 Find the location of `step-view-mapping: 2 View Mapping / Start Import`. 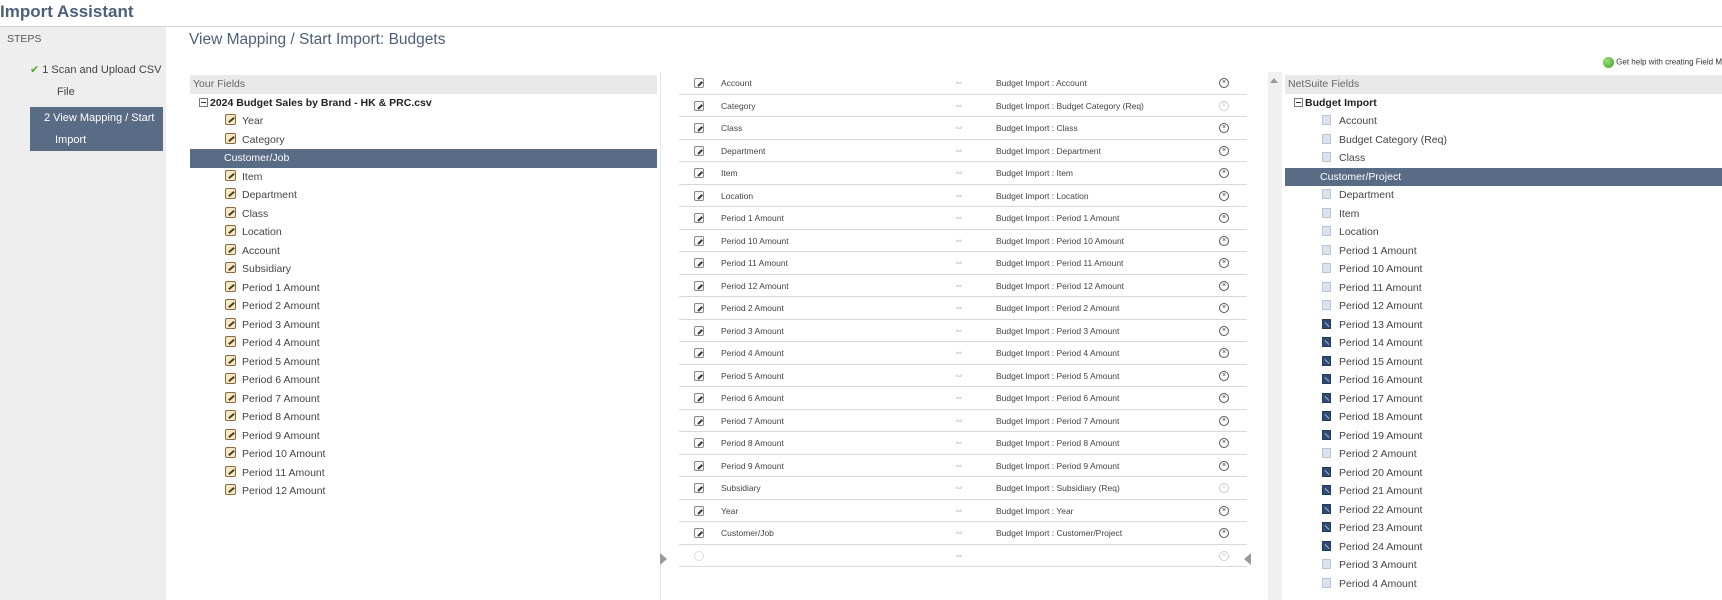

step-view-mapping: 2 View Mapping / Start Import is located at coordinates (96, 129).